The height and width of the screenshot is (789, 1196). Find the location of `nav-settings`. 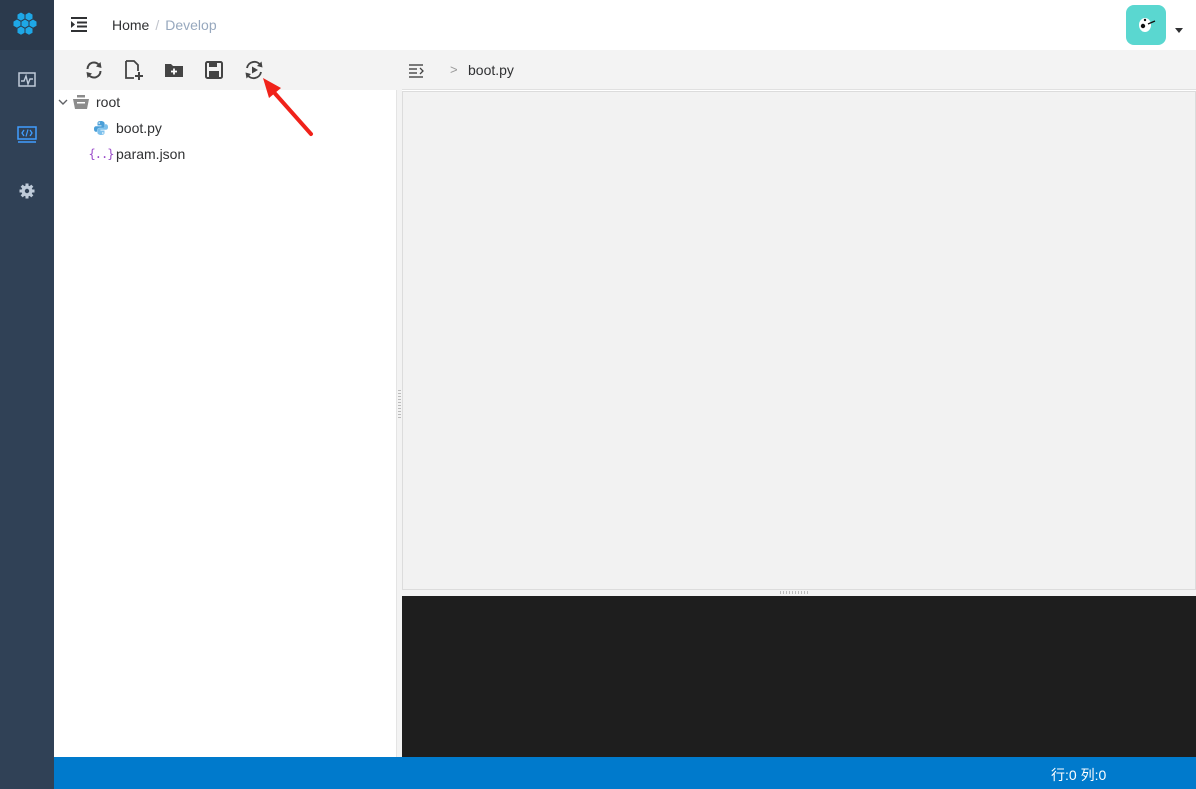

nav-settings is located at coordinates (27, 191).